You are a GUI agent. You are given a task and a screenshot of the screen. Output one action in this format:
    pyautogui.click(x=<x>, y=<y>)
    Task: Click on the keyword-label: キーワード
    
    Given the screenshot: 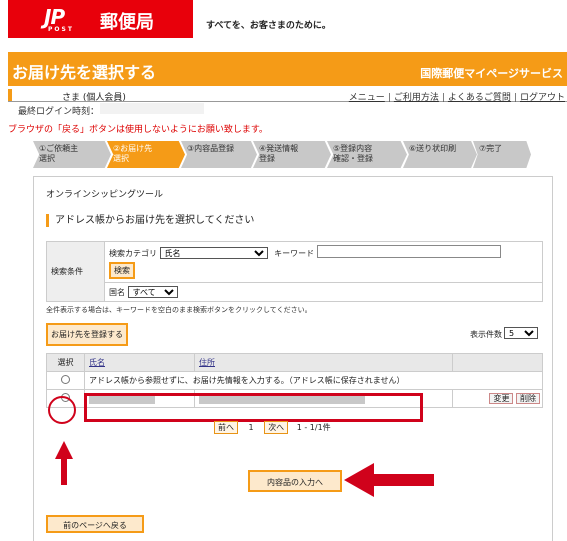 What is the action you would take?
    pyautogui.click(x=294, y=253)
    